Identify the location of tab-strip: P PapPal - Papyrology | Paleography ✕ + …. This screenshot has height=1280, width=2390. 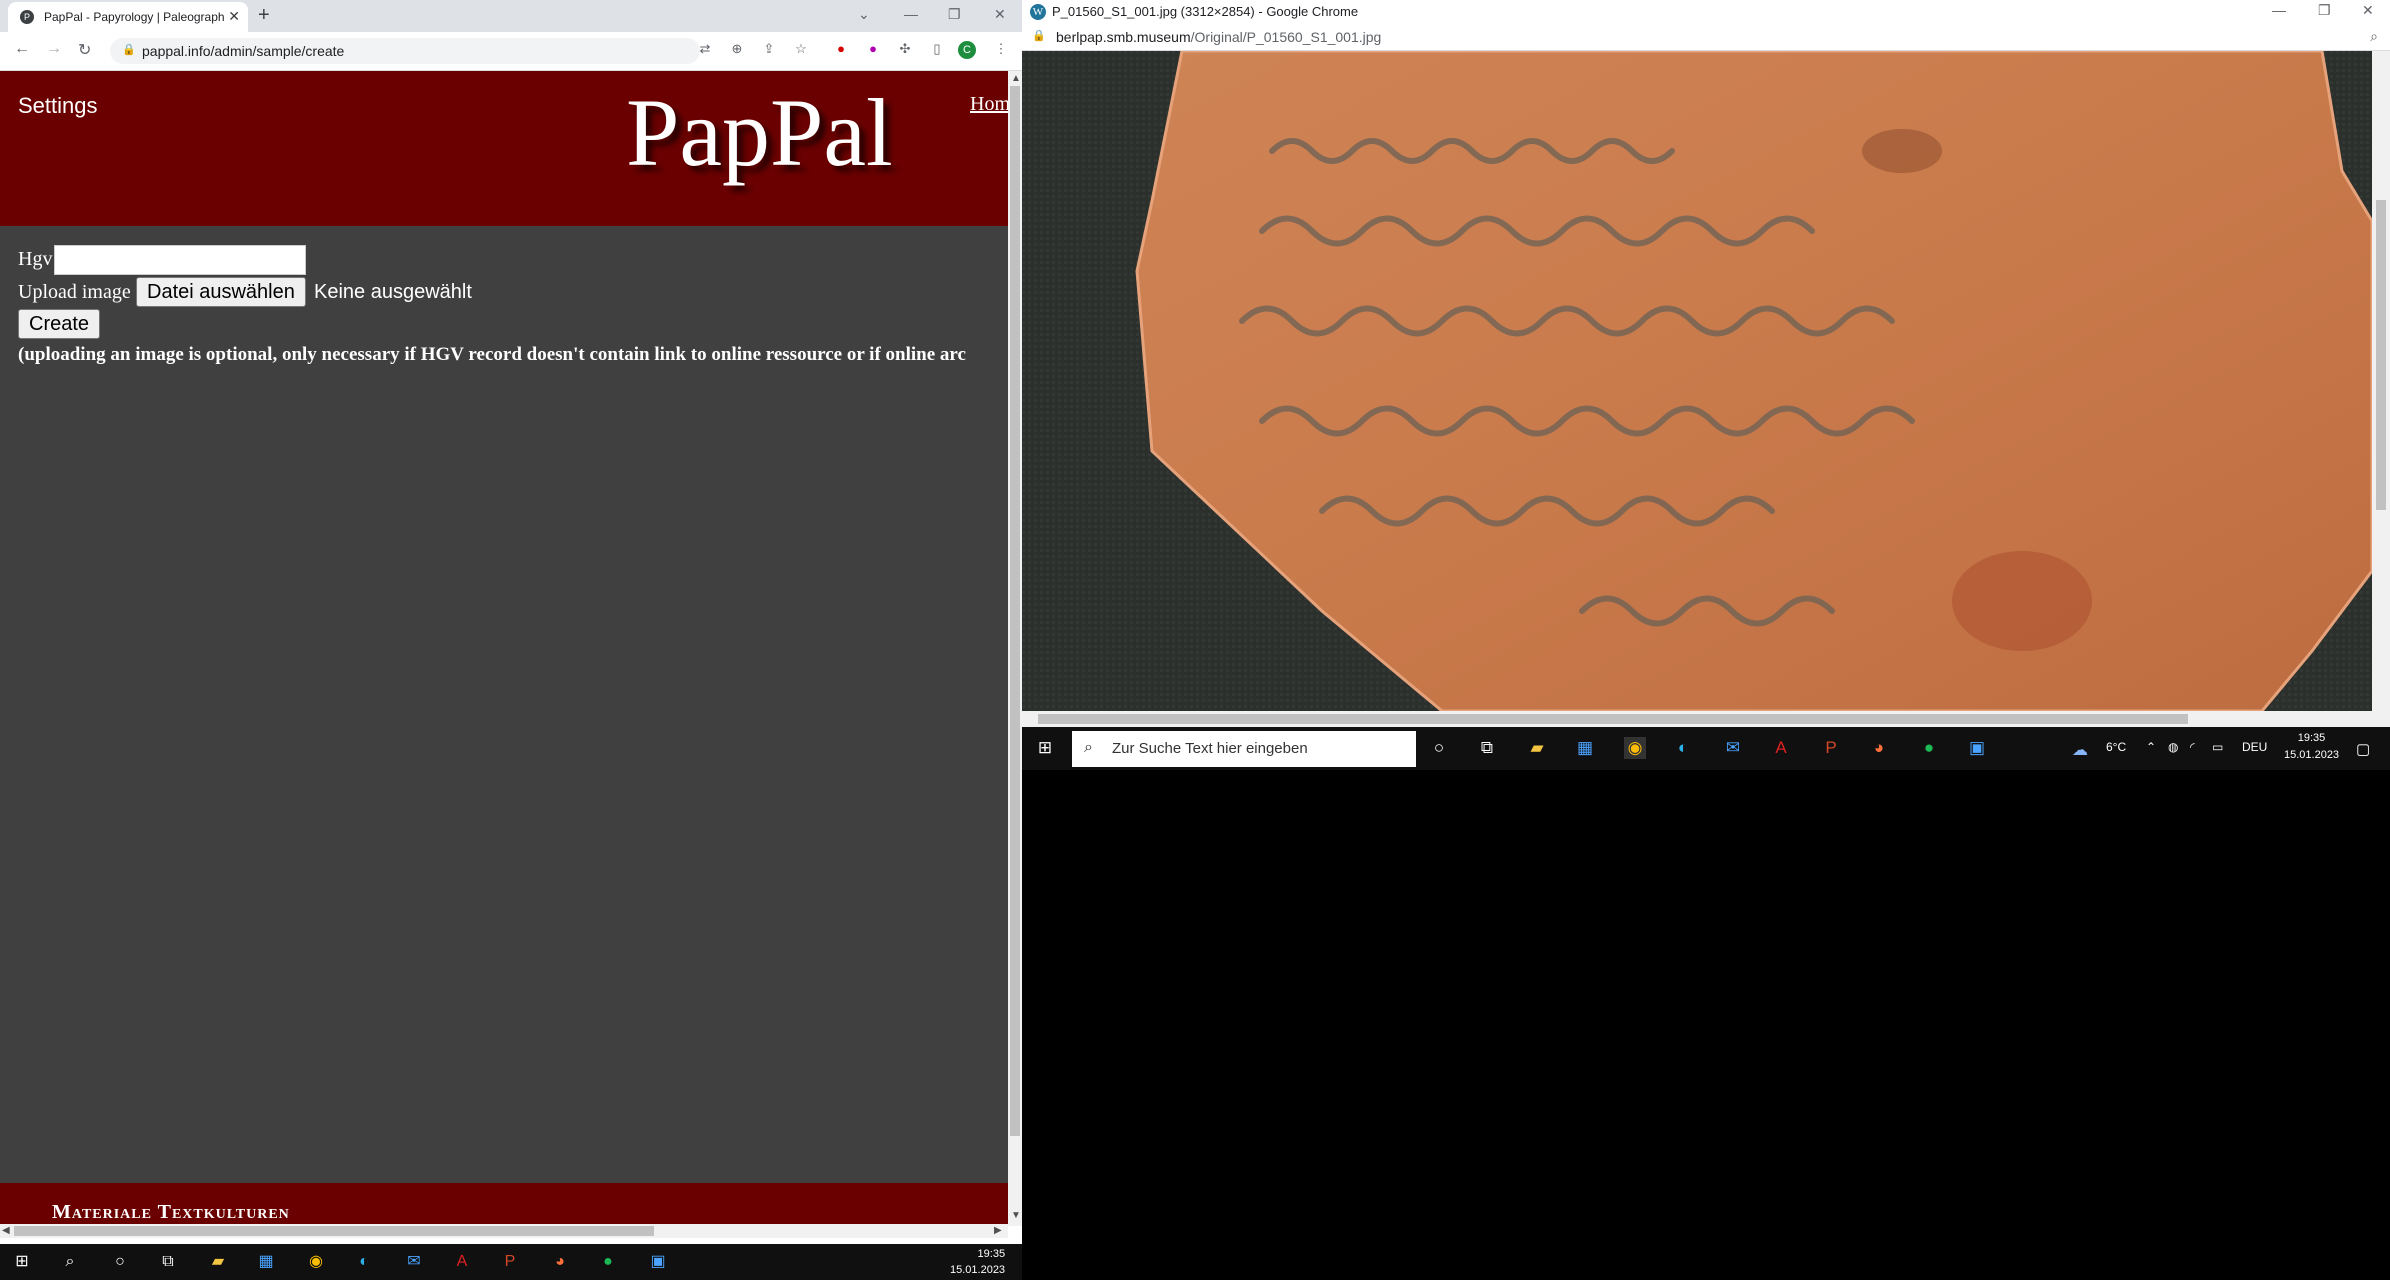
(511, 16).